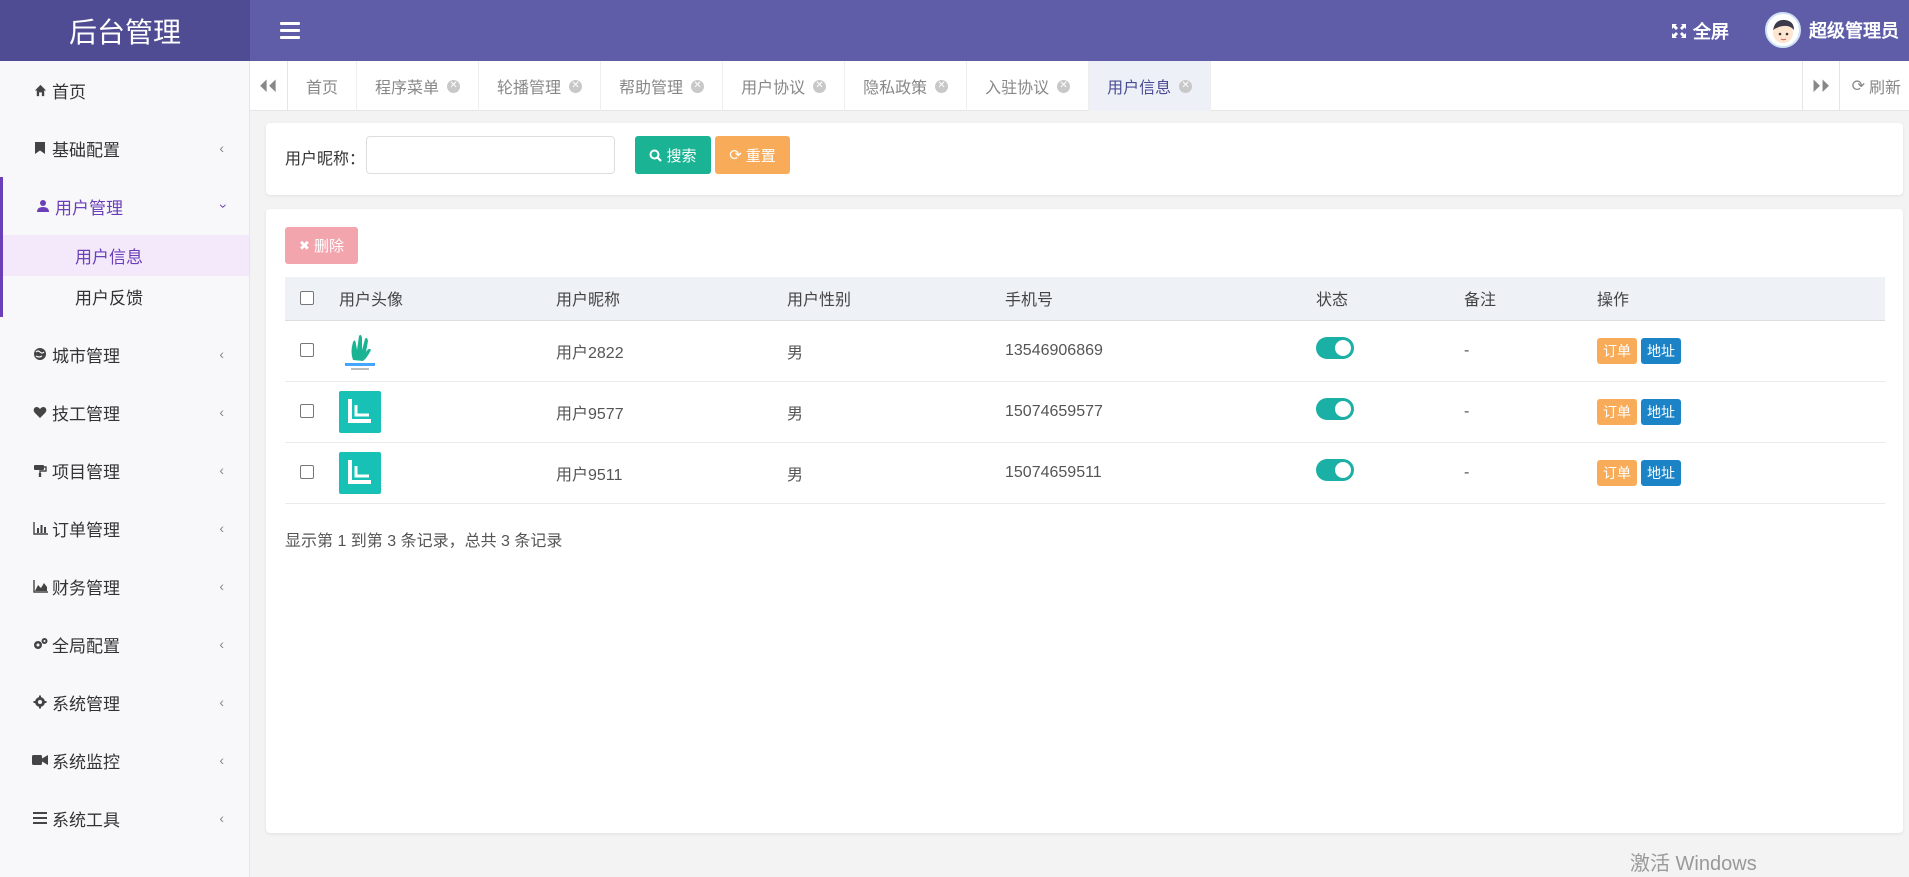 The height and width of the screenshot is (877, 1909). I want to click on fullscreen-button: 全屏, so click(1700, 31).